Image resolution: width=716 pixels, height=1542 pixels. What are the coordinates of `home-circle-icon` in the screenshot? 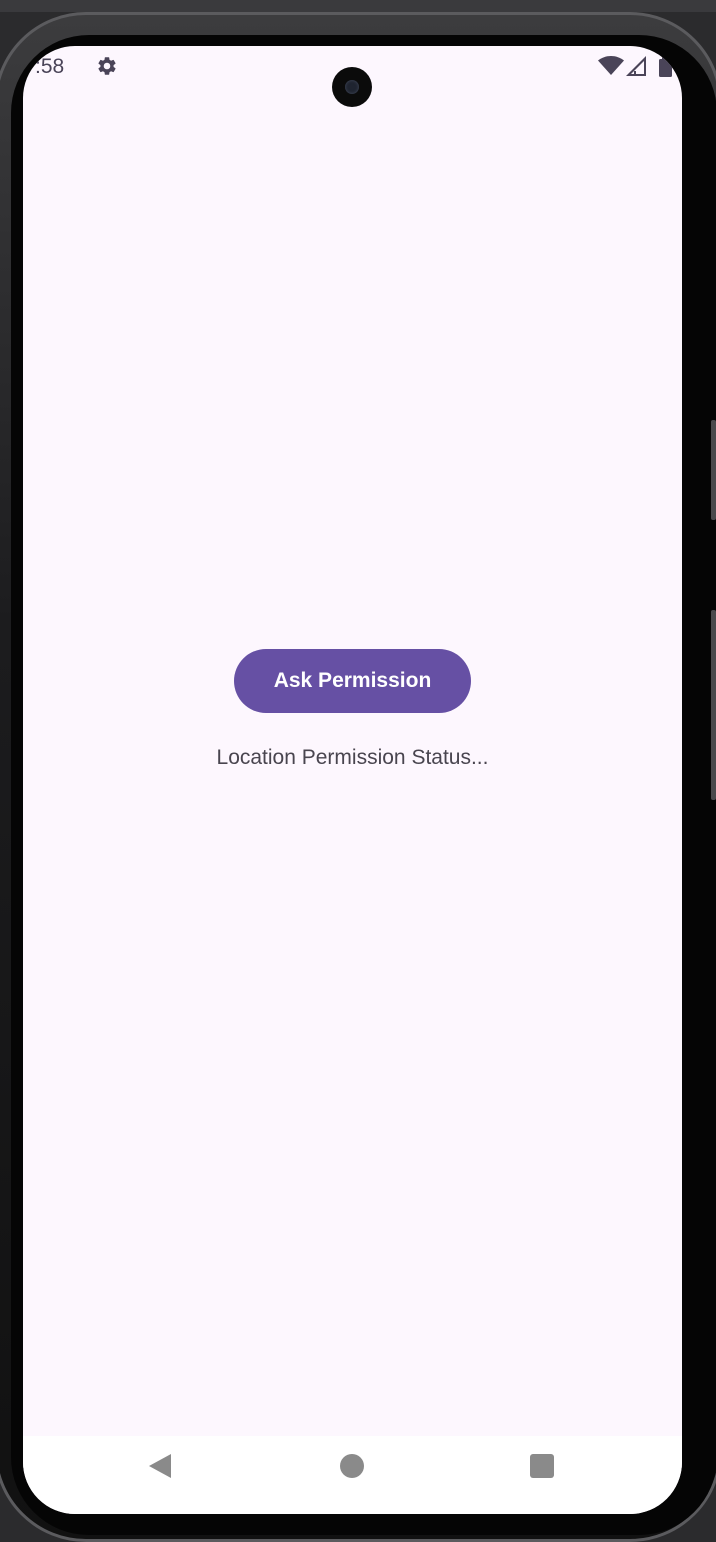 It's located at (352, 1466).